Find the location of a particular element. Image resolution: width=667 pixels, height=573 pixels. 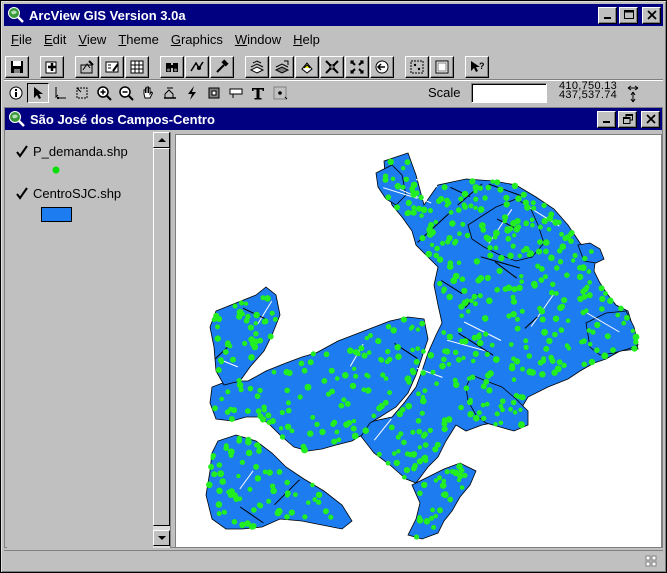

clear-selected-button is located at coordinates (442, 67).